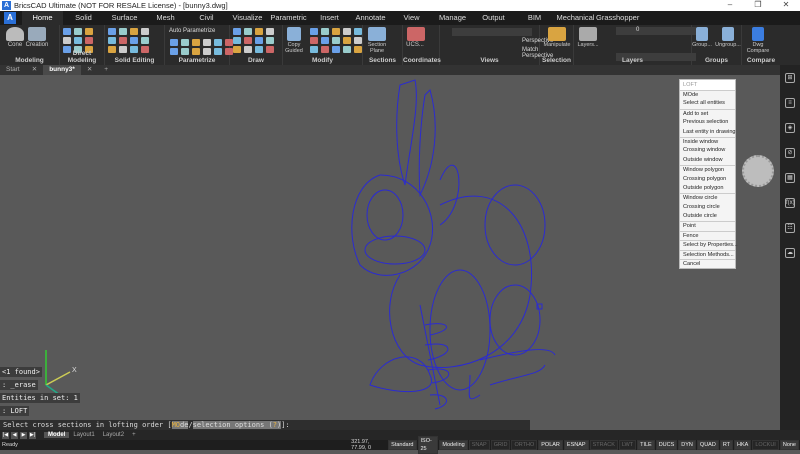 This screenshot has height=454, width=800. What do you see at coordinates (707, 235) in the screenshot?
I see `menu-item-fence: Fence` at bounding box center [707, 235].